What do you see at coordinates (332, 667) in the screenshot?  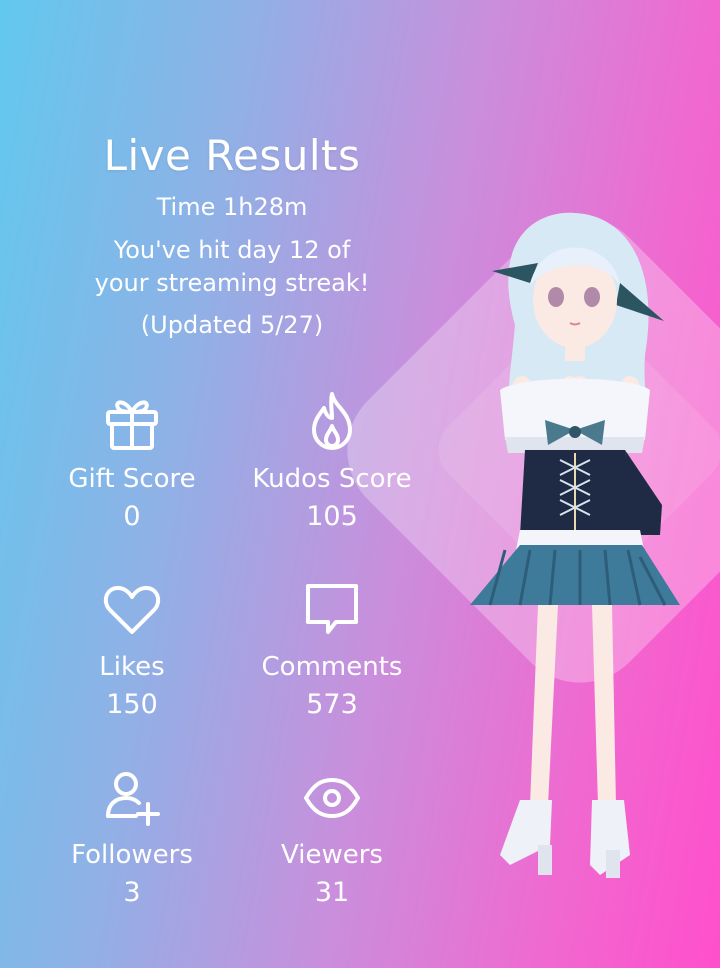 I see `stat-label: Comments` at bounding box center [332, 667].